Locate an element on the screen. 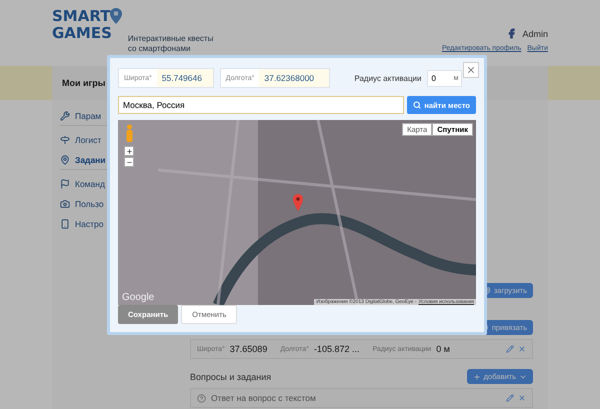 The width and height of the screenshot is (600, 409). location-marker-icon is located at coordinates (298, 202).